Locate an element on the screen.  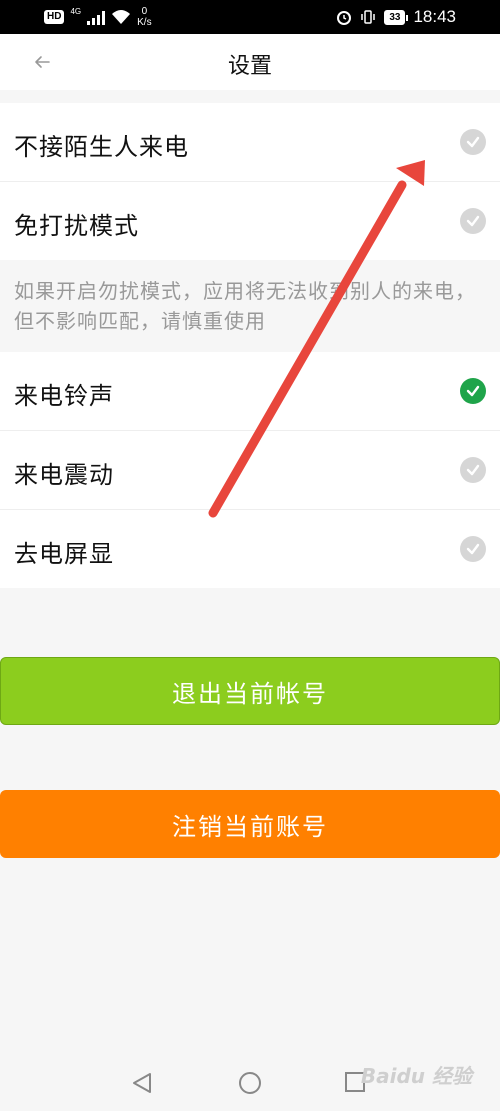
setting-row-outgoing-display: 去电屏显 is located at coordinates (250, 549).